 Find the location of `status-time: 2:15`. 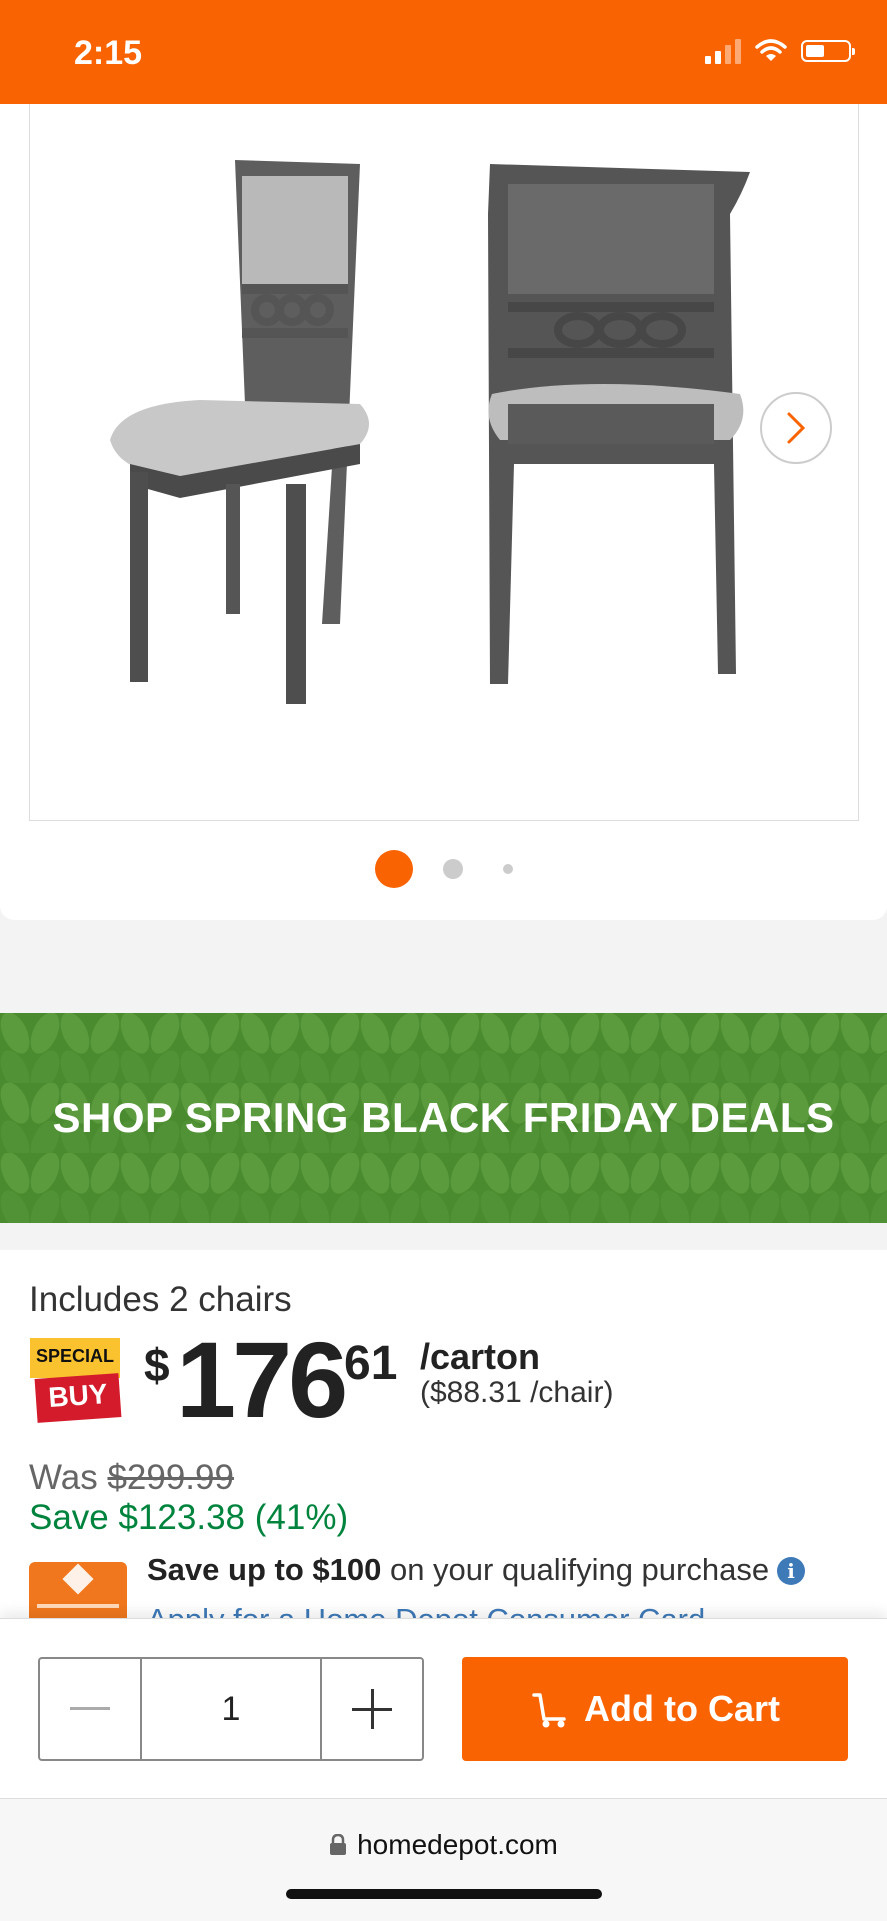

status-time: 2:15 is located at coordinates (108, 53).